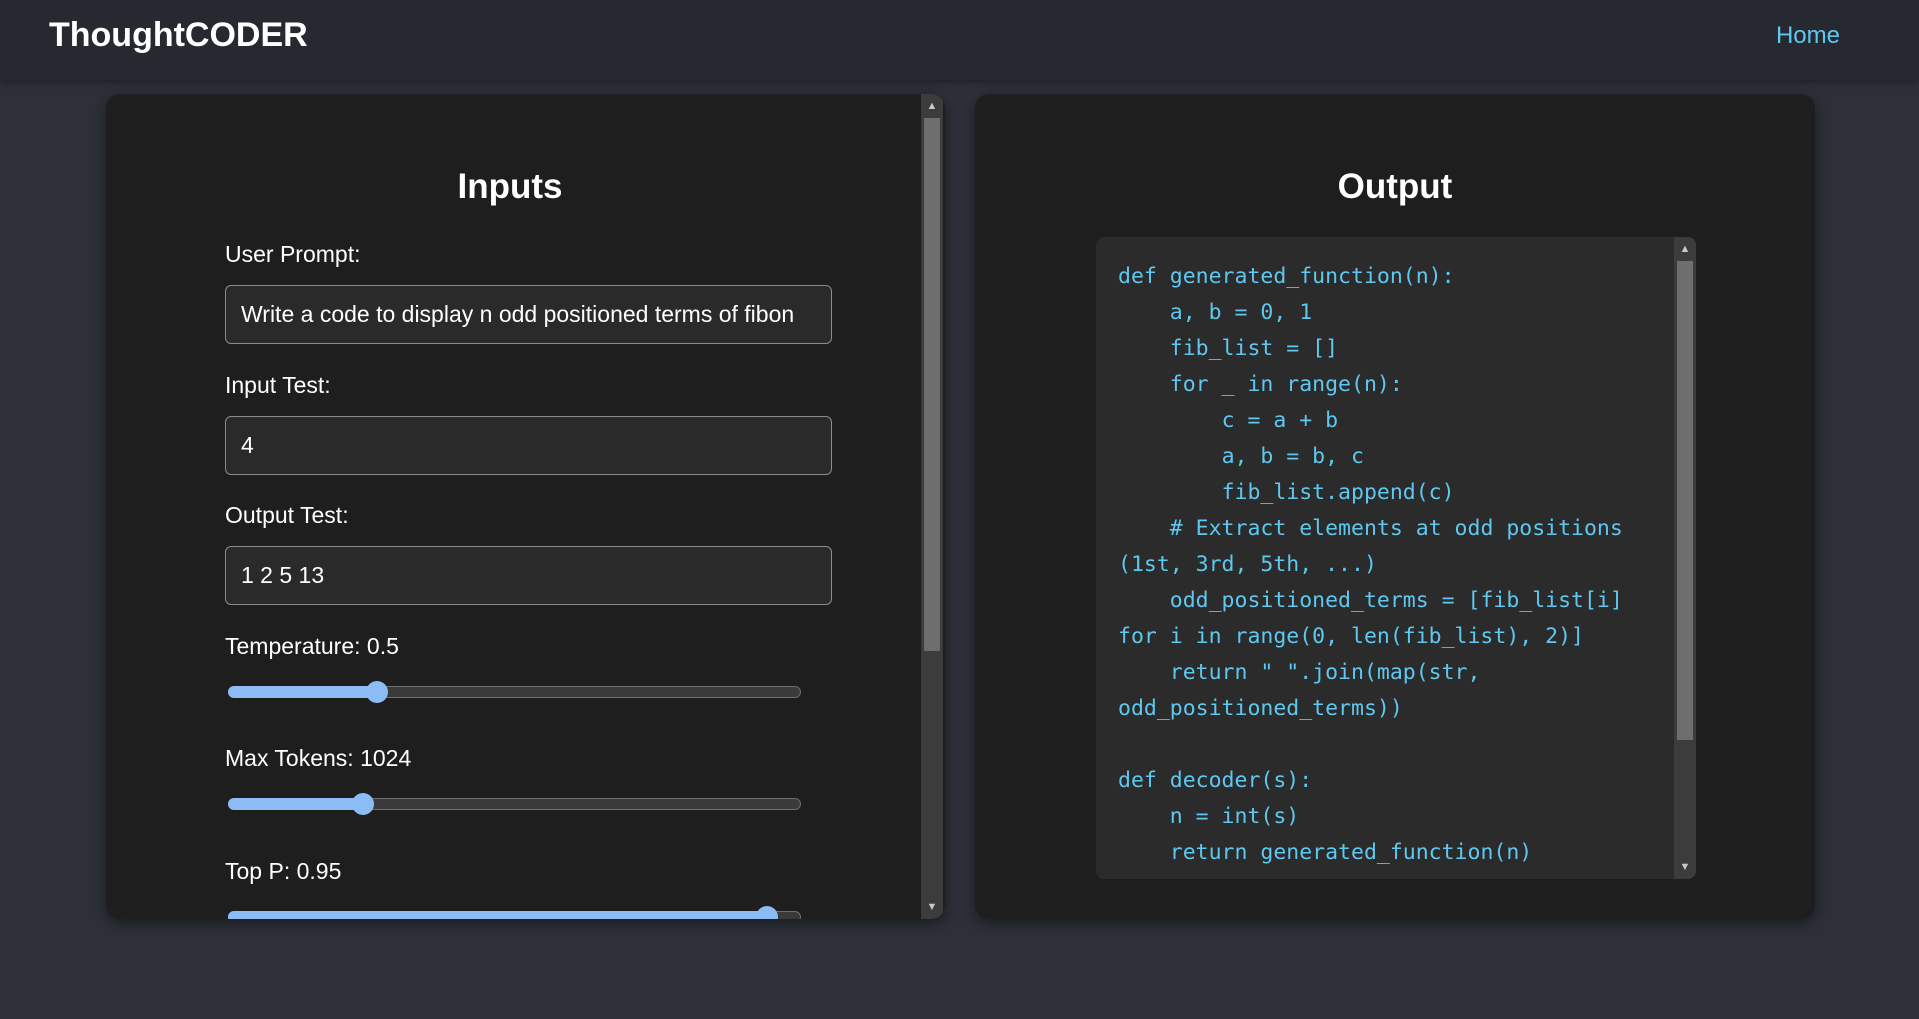 This screenshot has height=1019, width=1919. Describe the element at coordinates (528, 445) in the screenshot. I see `input-test-field: 4` at that location.